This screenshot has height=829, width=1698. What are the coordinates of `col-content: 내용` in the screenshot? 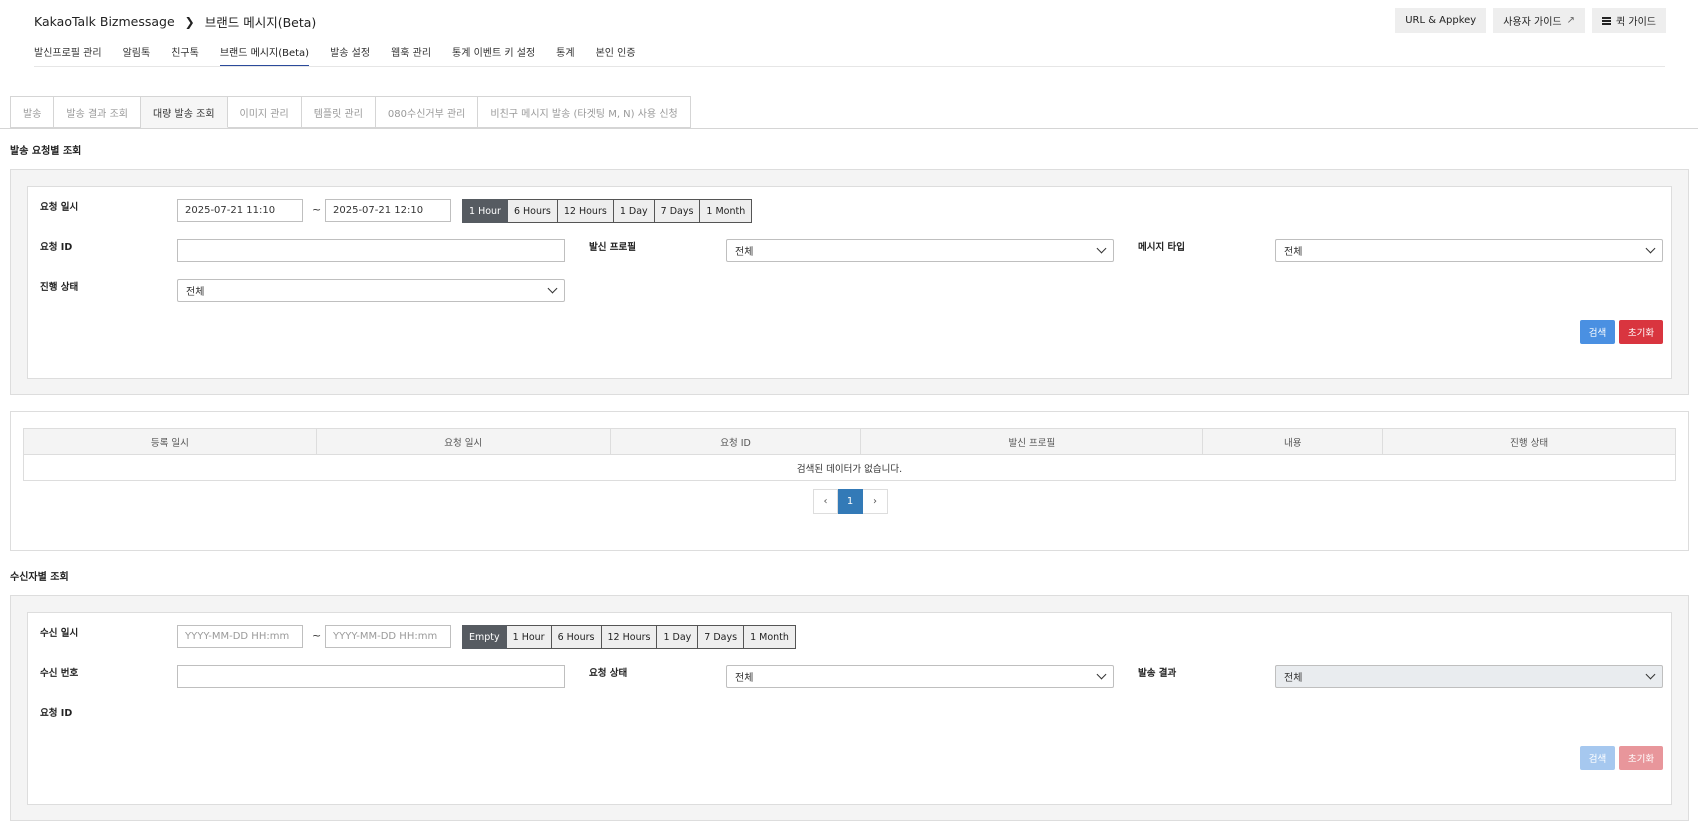 It's located at (1293, 441).